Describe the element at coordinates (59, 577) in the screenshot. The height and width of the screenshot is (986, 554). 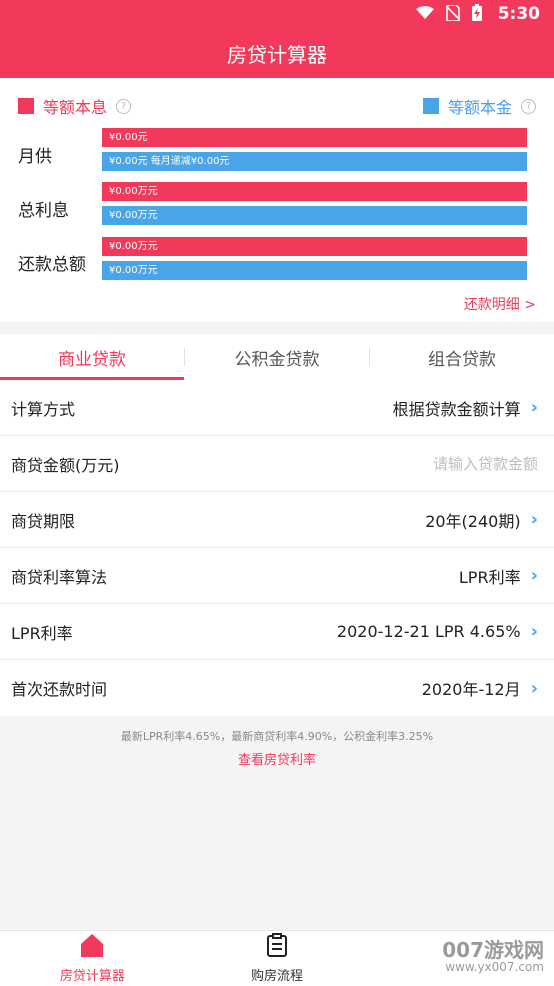
I see `rate-method-label: 商贷利率算法` at that location.